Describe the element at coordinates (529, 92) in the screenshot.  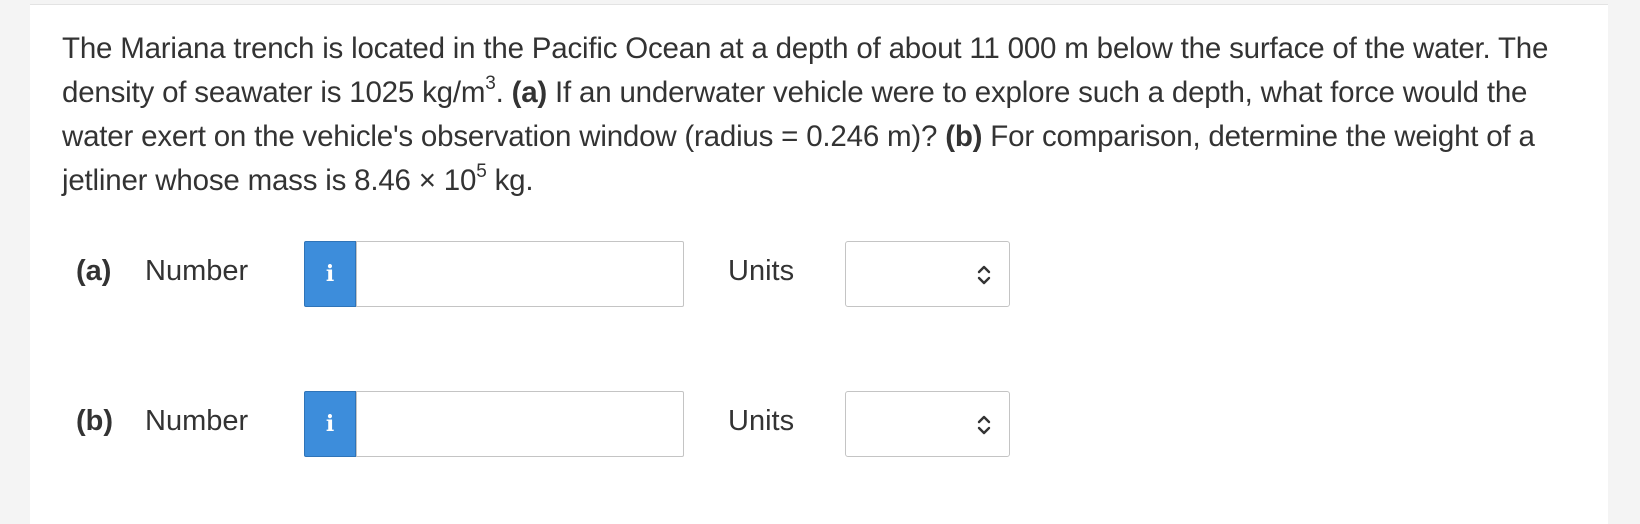
I see `part-a-tag: (a)` at that location.